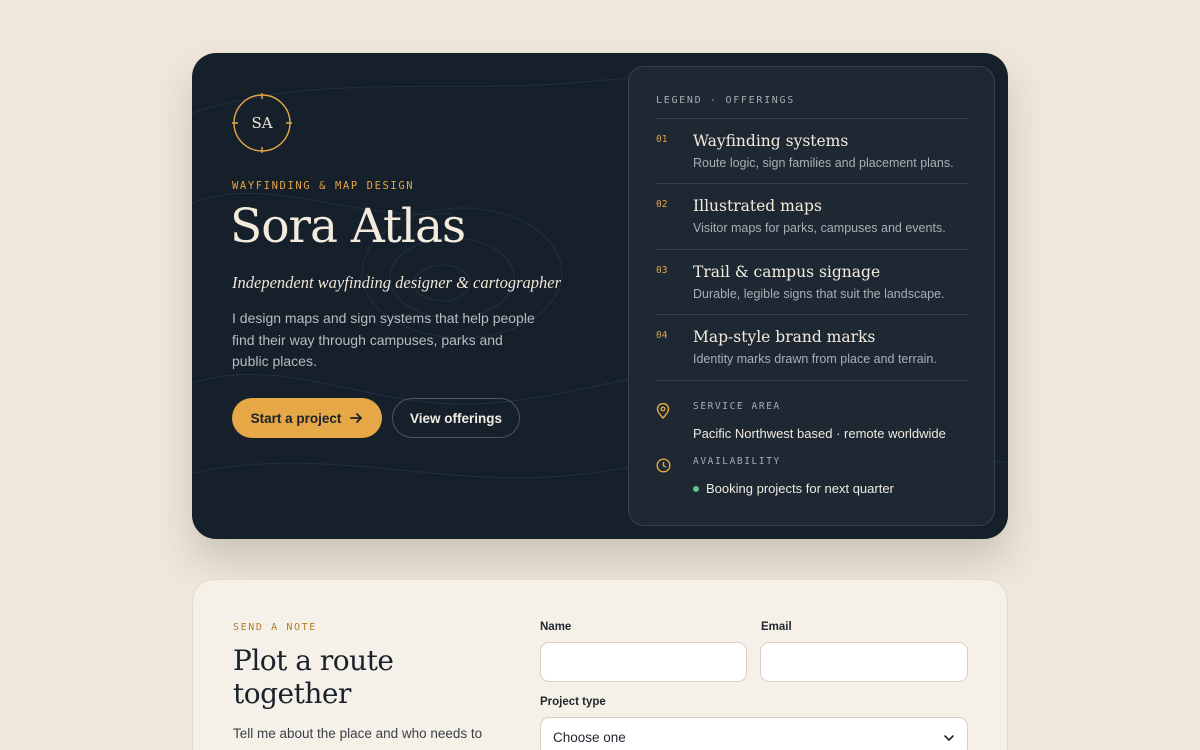  What do you see at coordinates (784, 337) in the screenshot?
I see `offering-title: Map-style brand marks` at bounding box center [784, 337].